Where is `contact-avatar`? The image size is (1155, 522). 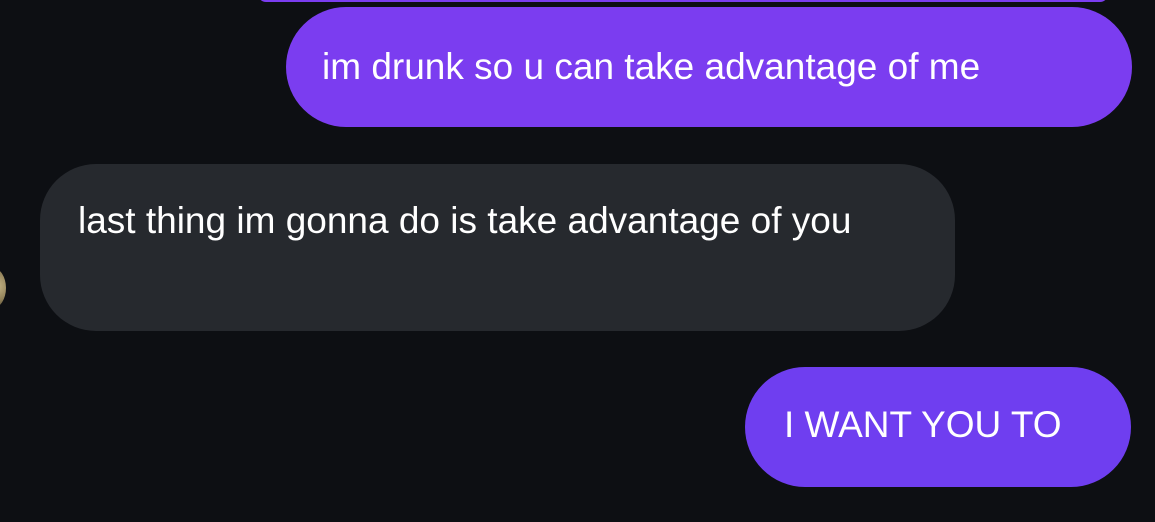
contact-avatar is located at coordinates (3, 288).